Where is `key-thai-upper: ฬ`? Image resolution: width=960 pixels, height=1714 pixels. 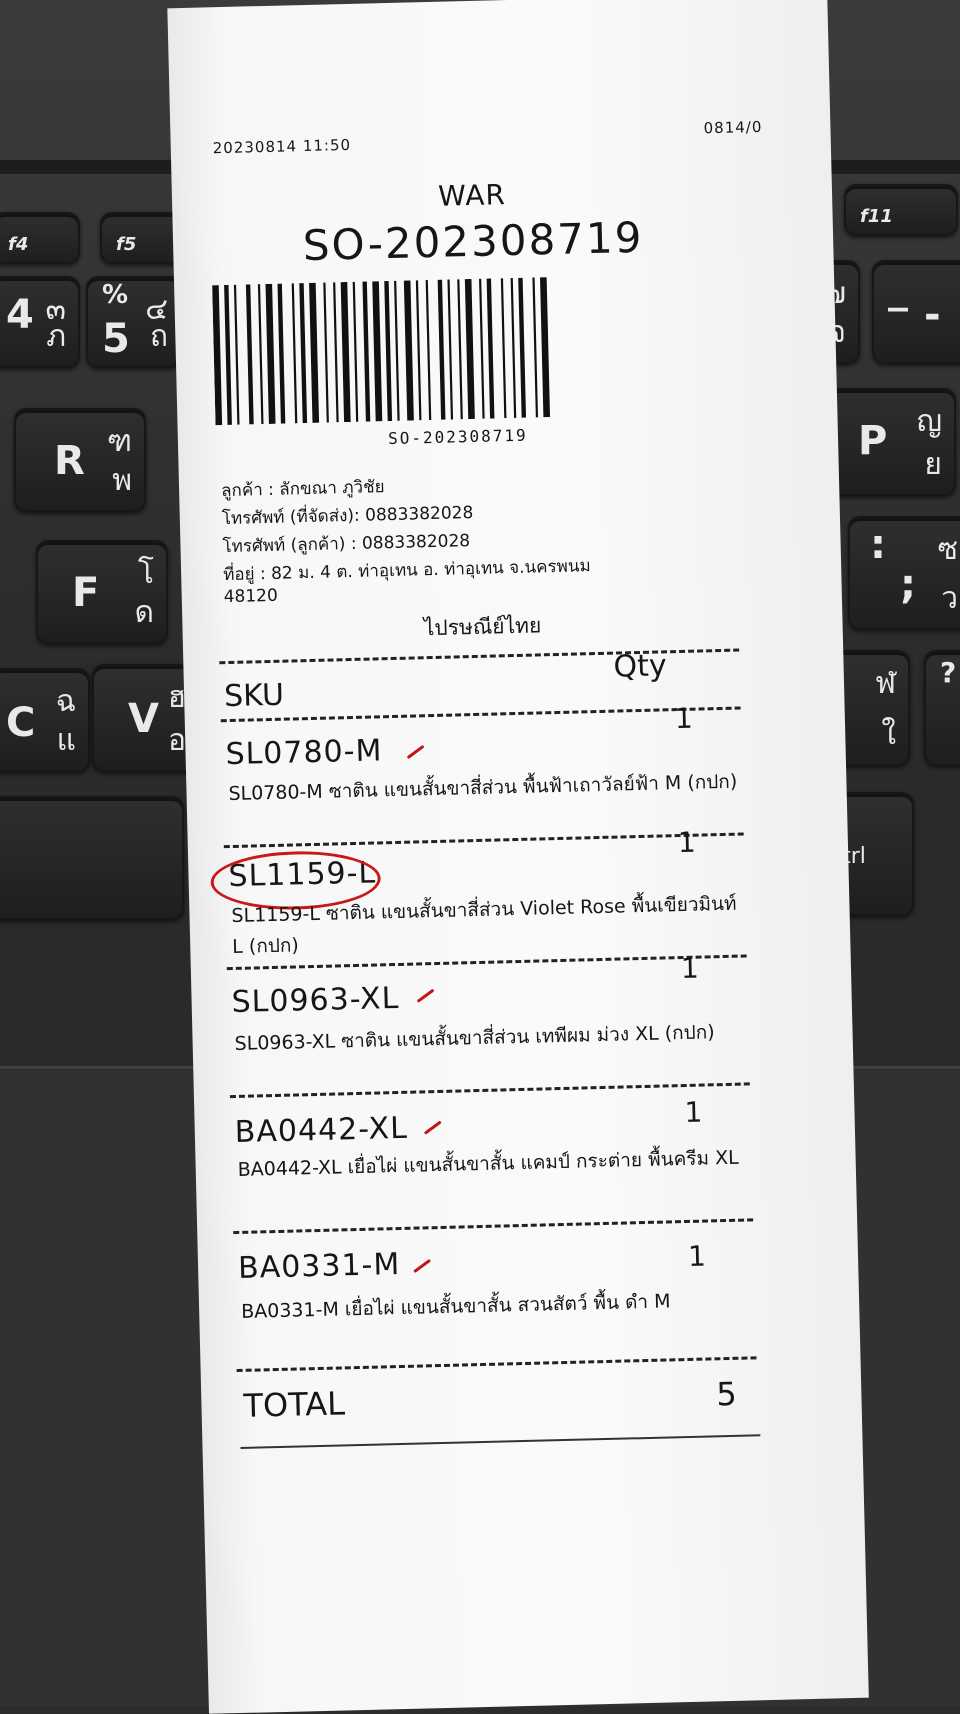 key-thai-upper: ฬ is located at coordinates (885, 683).